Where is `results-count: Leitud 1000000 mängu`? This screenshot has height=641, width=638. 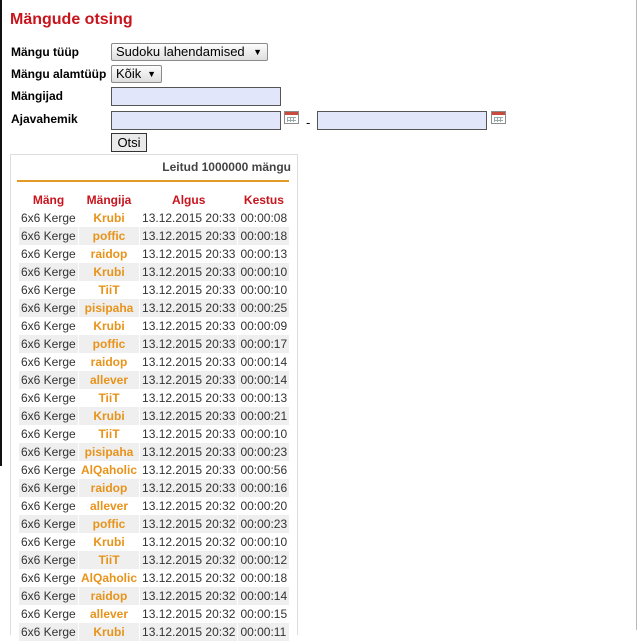
results-count: Leitud 1000000 mängu is located at coordinates (226, 167).